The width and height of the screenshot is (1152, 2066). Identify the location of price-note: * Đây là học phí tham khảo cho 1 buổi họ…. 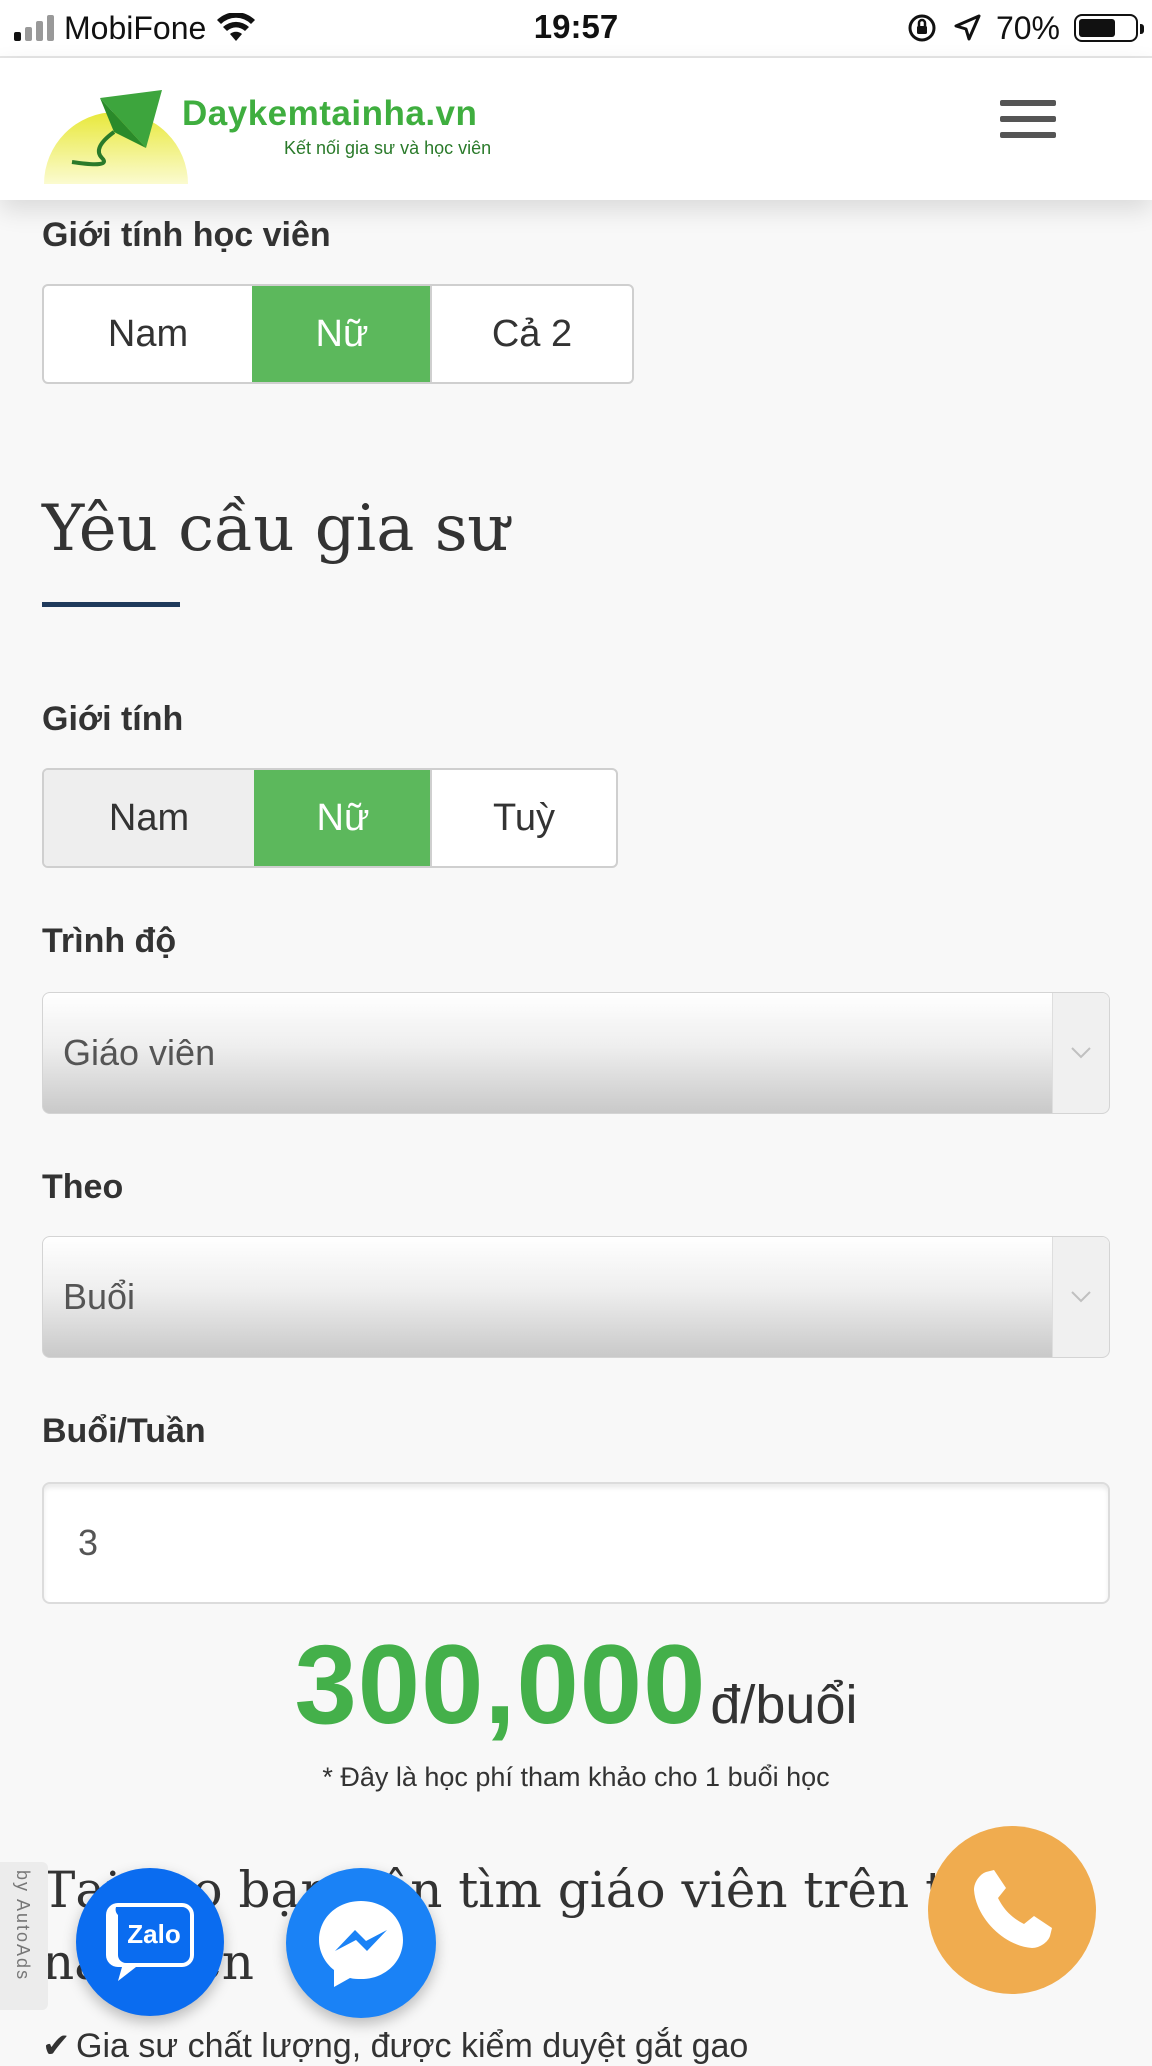
(576, 1777).